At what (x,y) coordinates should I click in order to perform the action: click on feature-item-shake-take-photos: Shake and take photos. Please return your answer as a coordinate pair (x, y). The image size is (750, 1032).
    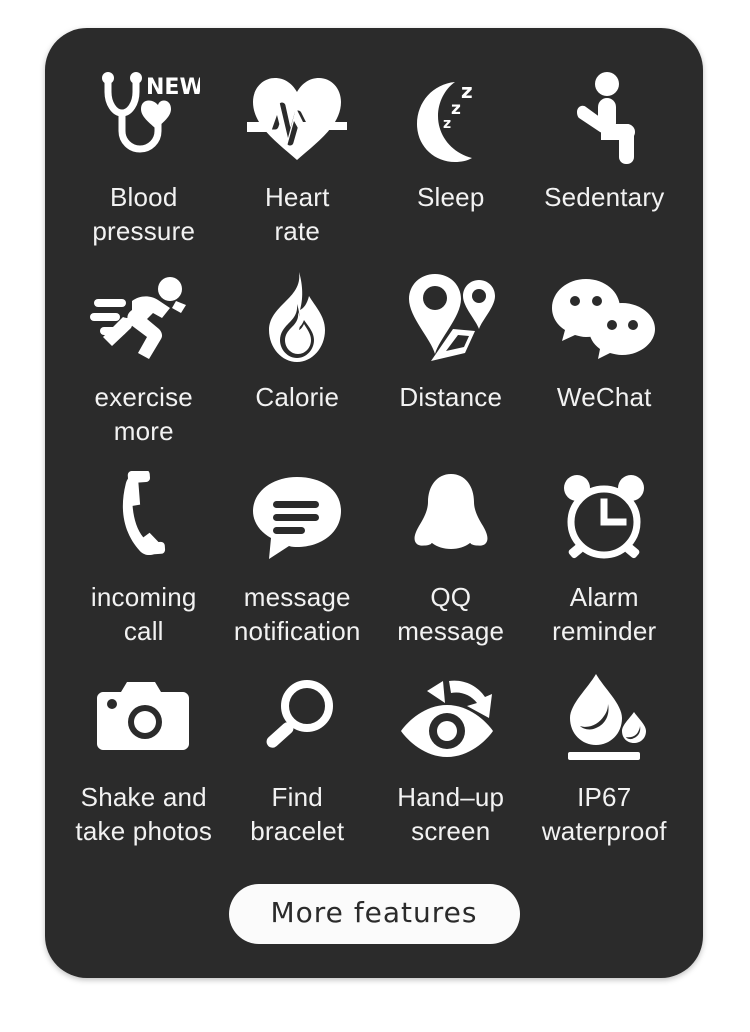
    Looking at the image, I should click on (144, 762).